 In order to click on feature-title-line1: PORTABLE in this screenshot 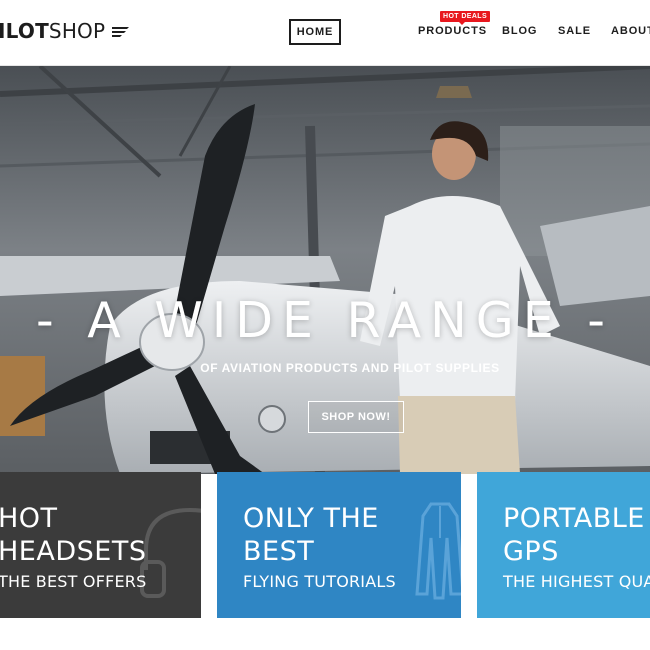, I will do `click(574, 518)`.